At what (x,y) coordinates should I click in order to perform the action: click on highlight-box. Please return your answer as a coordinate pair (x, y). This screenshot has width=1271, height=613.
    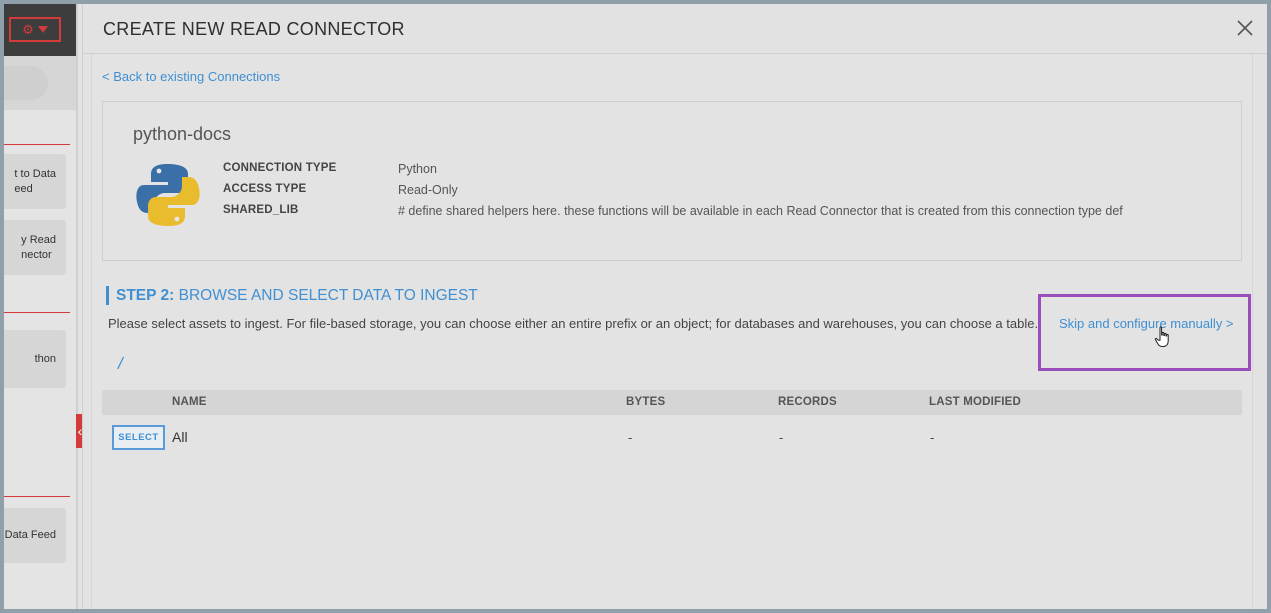
    Looking at the image, I should click on (1144, 332).